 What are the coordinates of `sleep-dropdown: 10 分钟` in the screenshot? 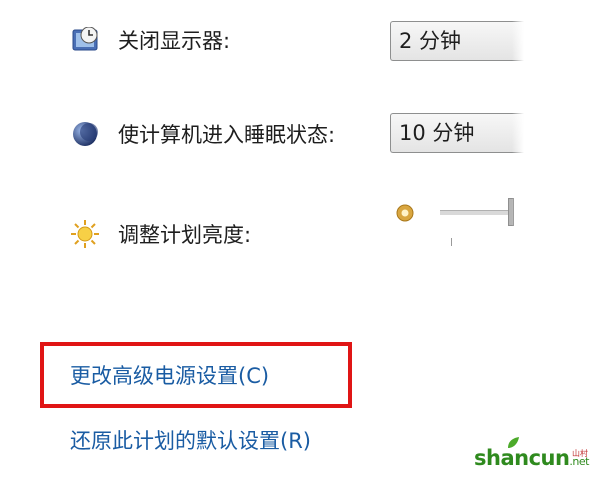 It's located at (460, 133).